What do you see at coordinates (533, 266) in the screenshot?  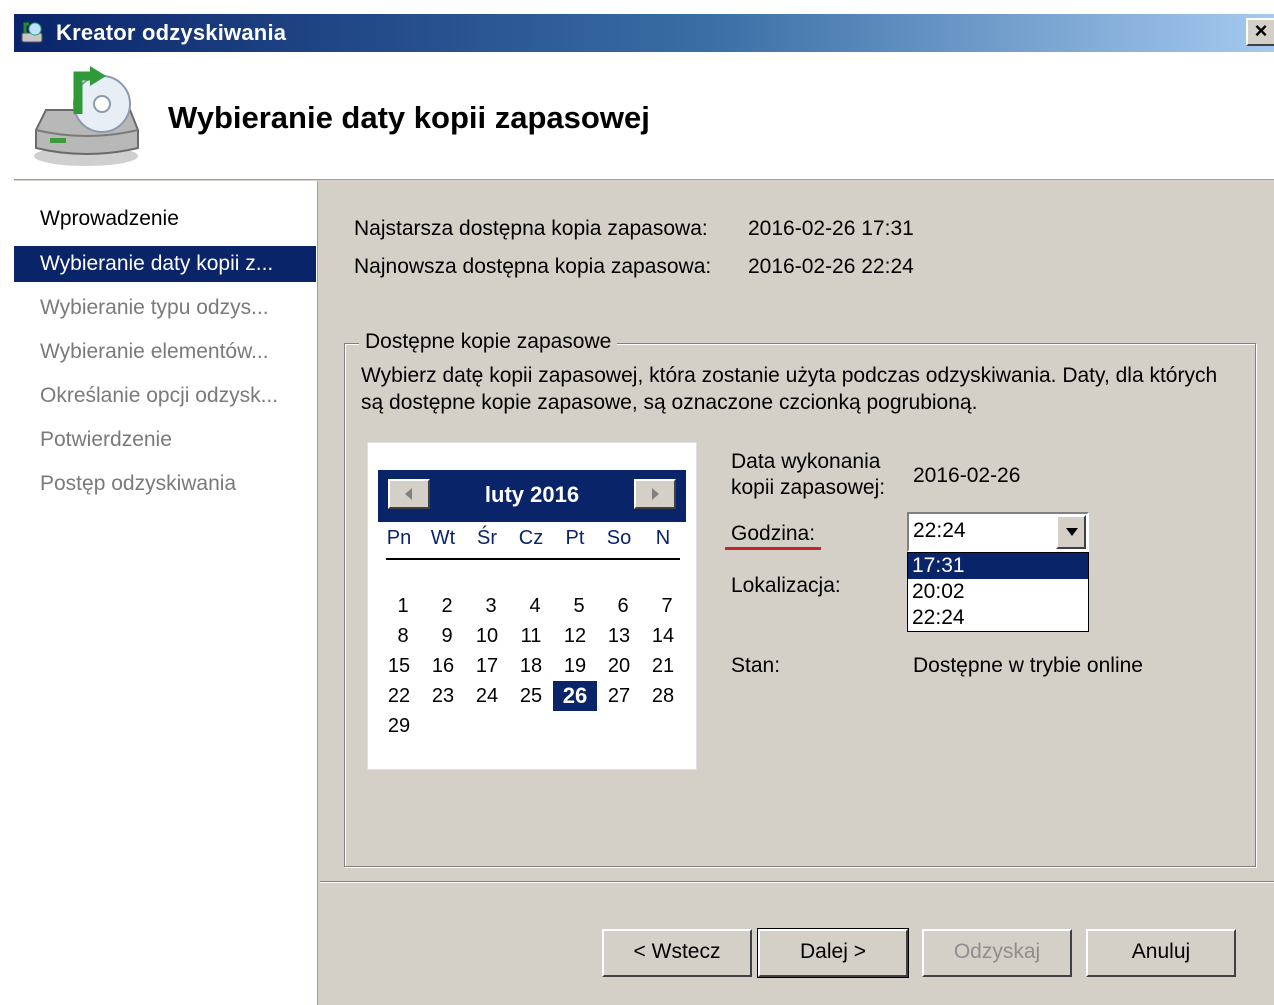 I see `newest-backup-label: Najnowsza dostępna kopia zapasowa:` at bounding box center [533, 266].